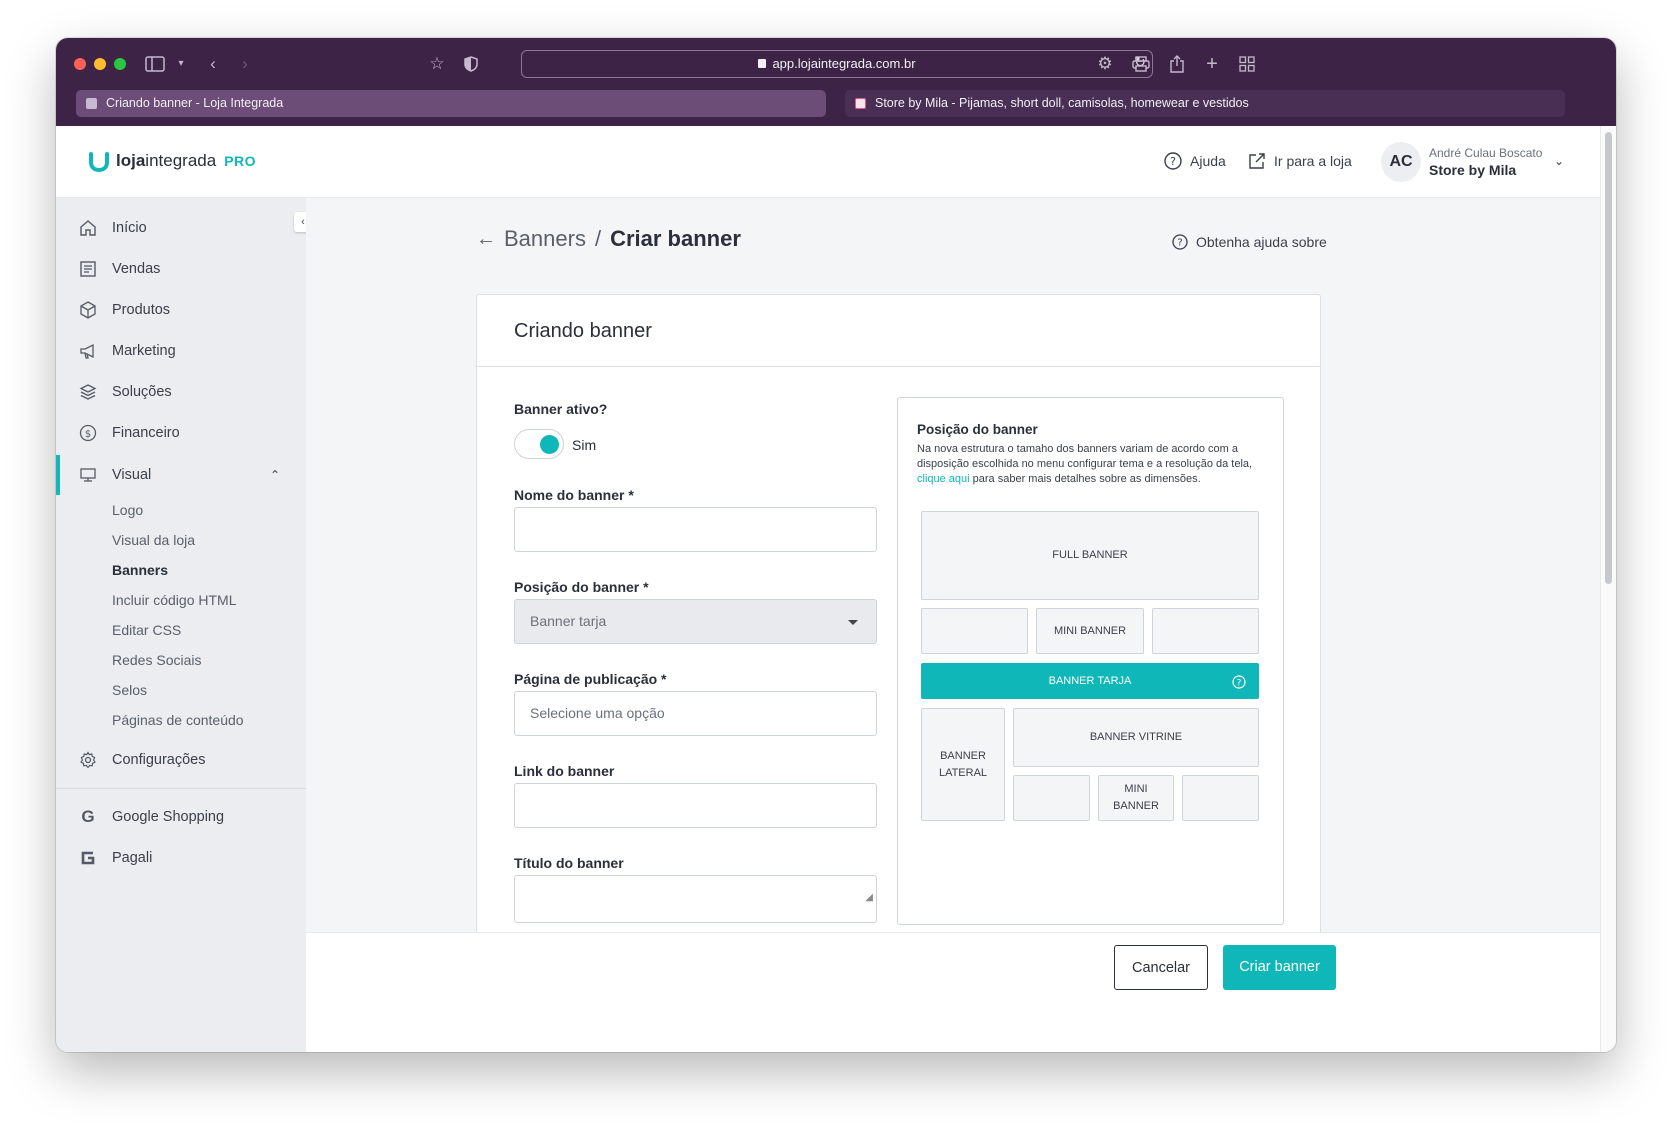 The image size is (1672, 1126). What do you see at coordinates (1473, 170) in the screenshot?
I see `user-store: Store by Mila` at bounding box center [1473, 170].